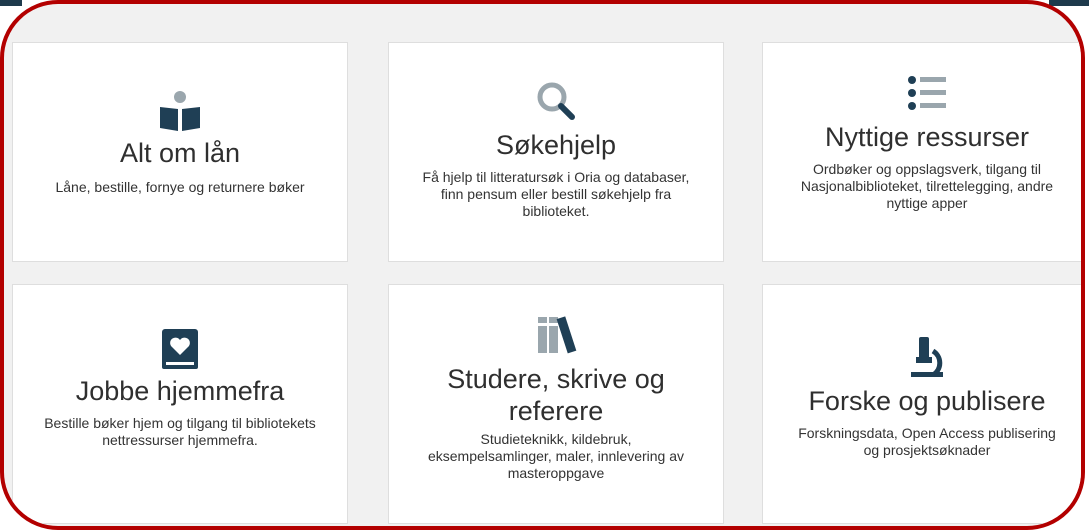  Describe the element at coordinates (180, 349) in the screenshot. I see `book-heart-icon` at that location.